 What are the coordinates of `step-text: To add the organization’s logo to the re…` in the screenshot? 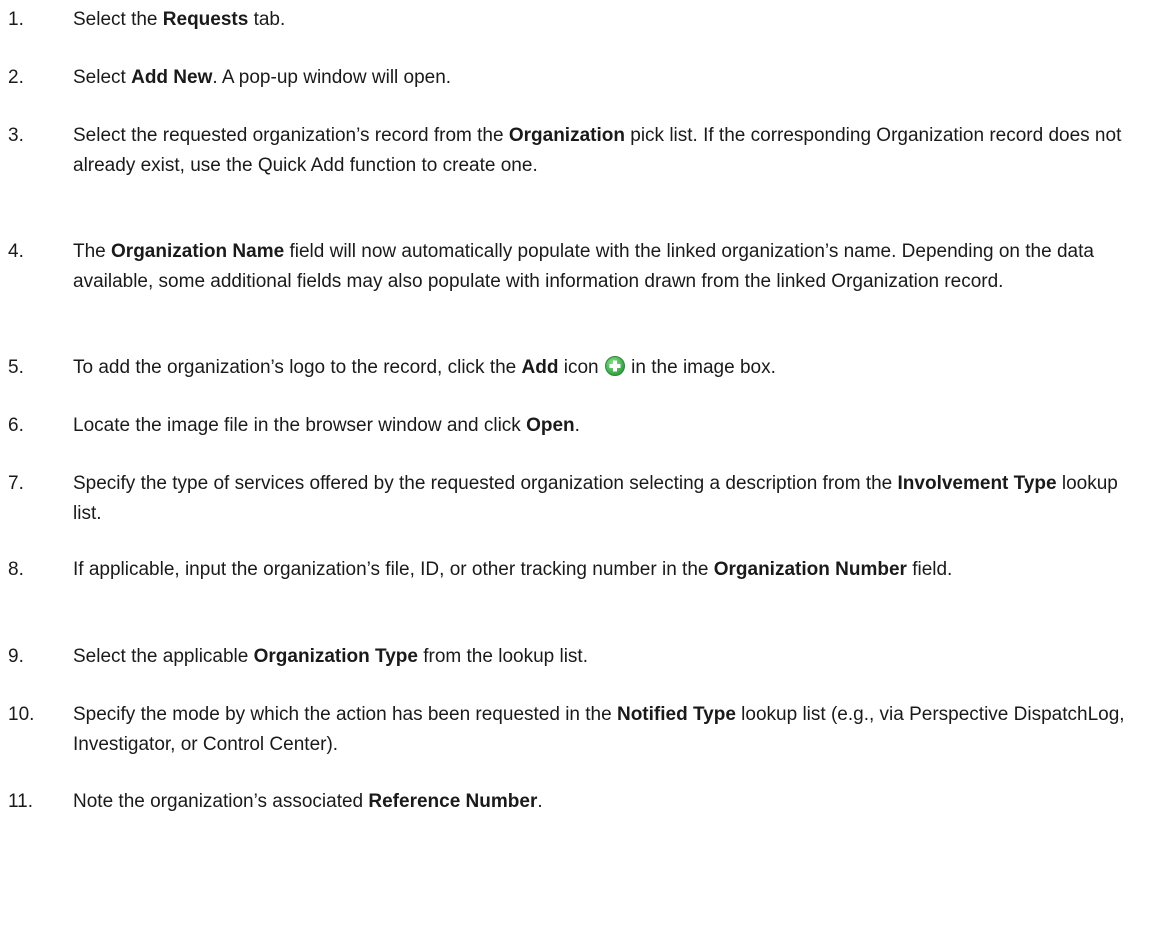 It's located at (424, 367).